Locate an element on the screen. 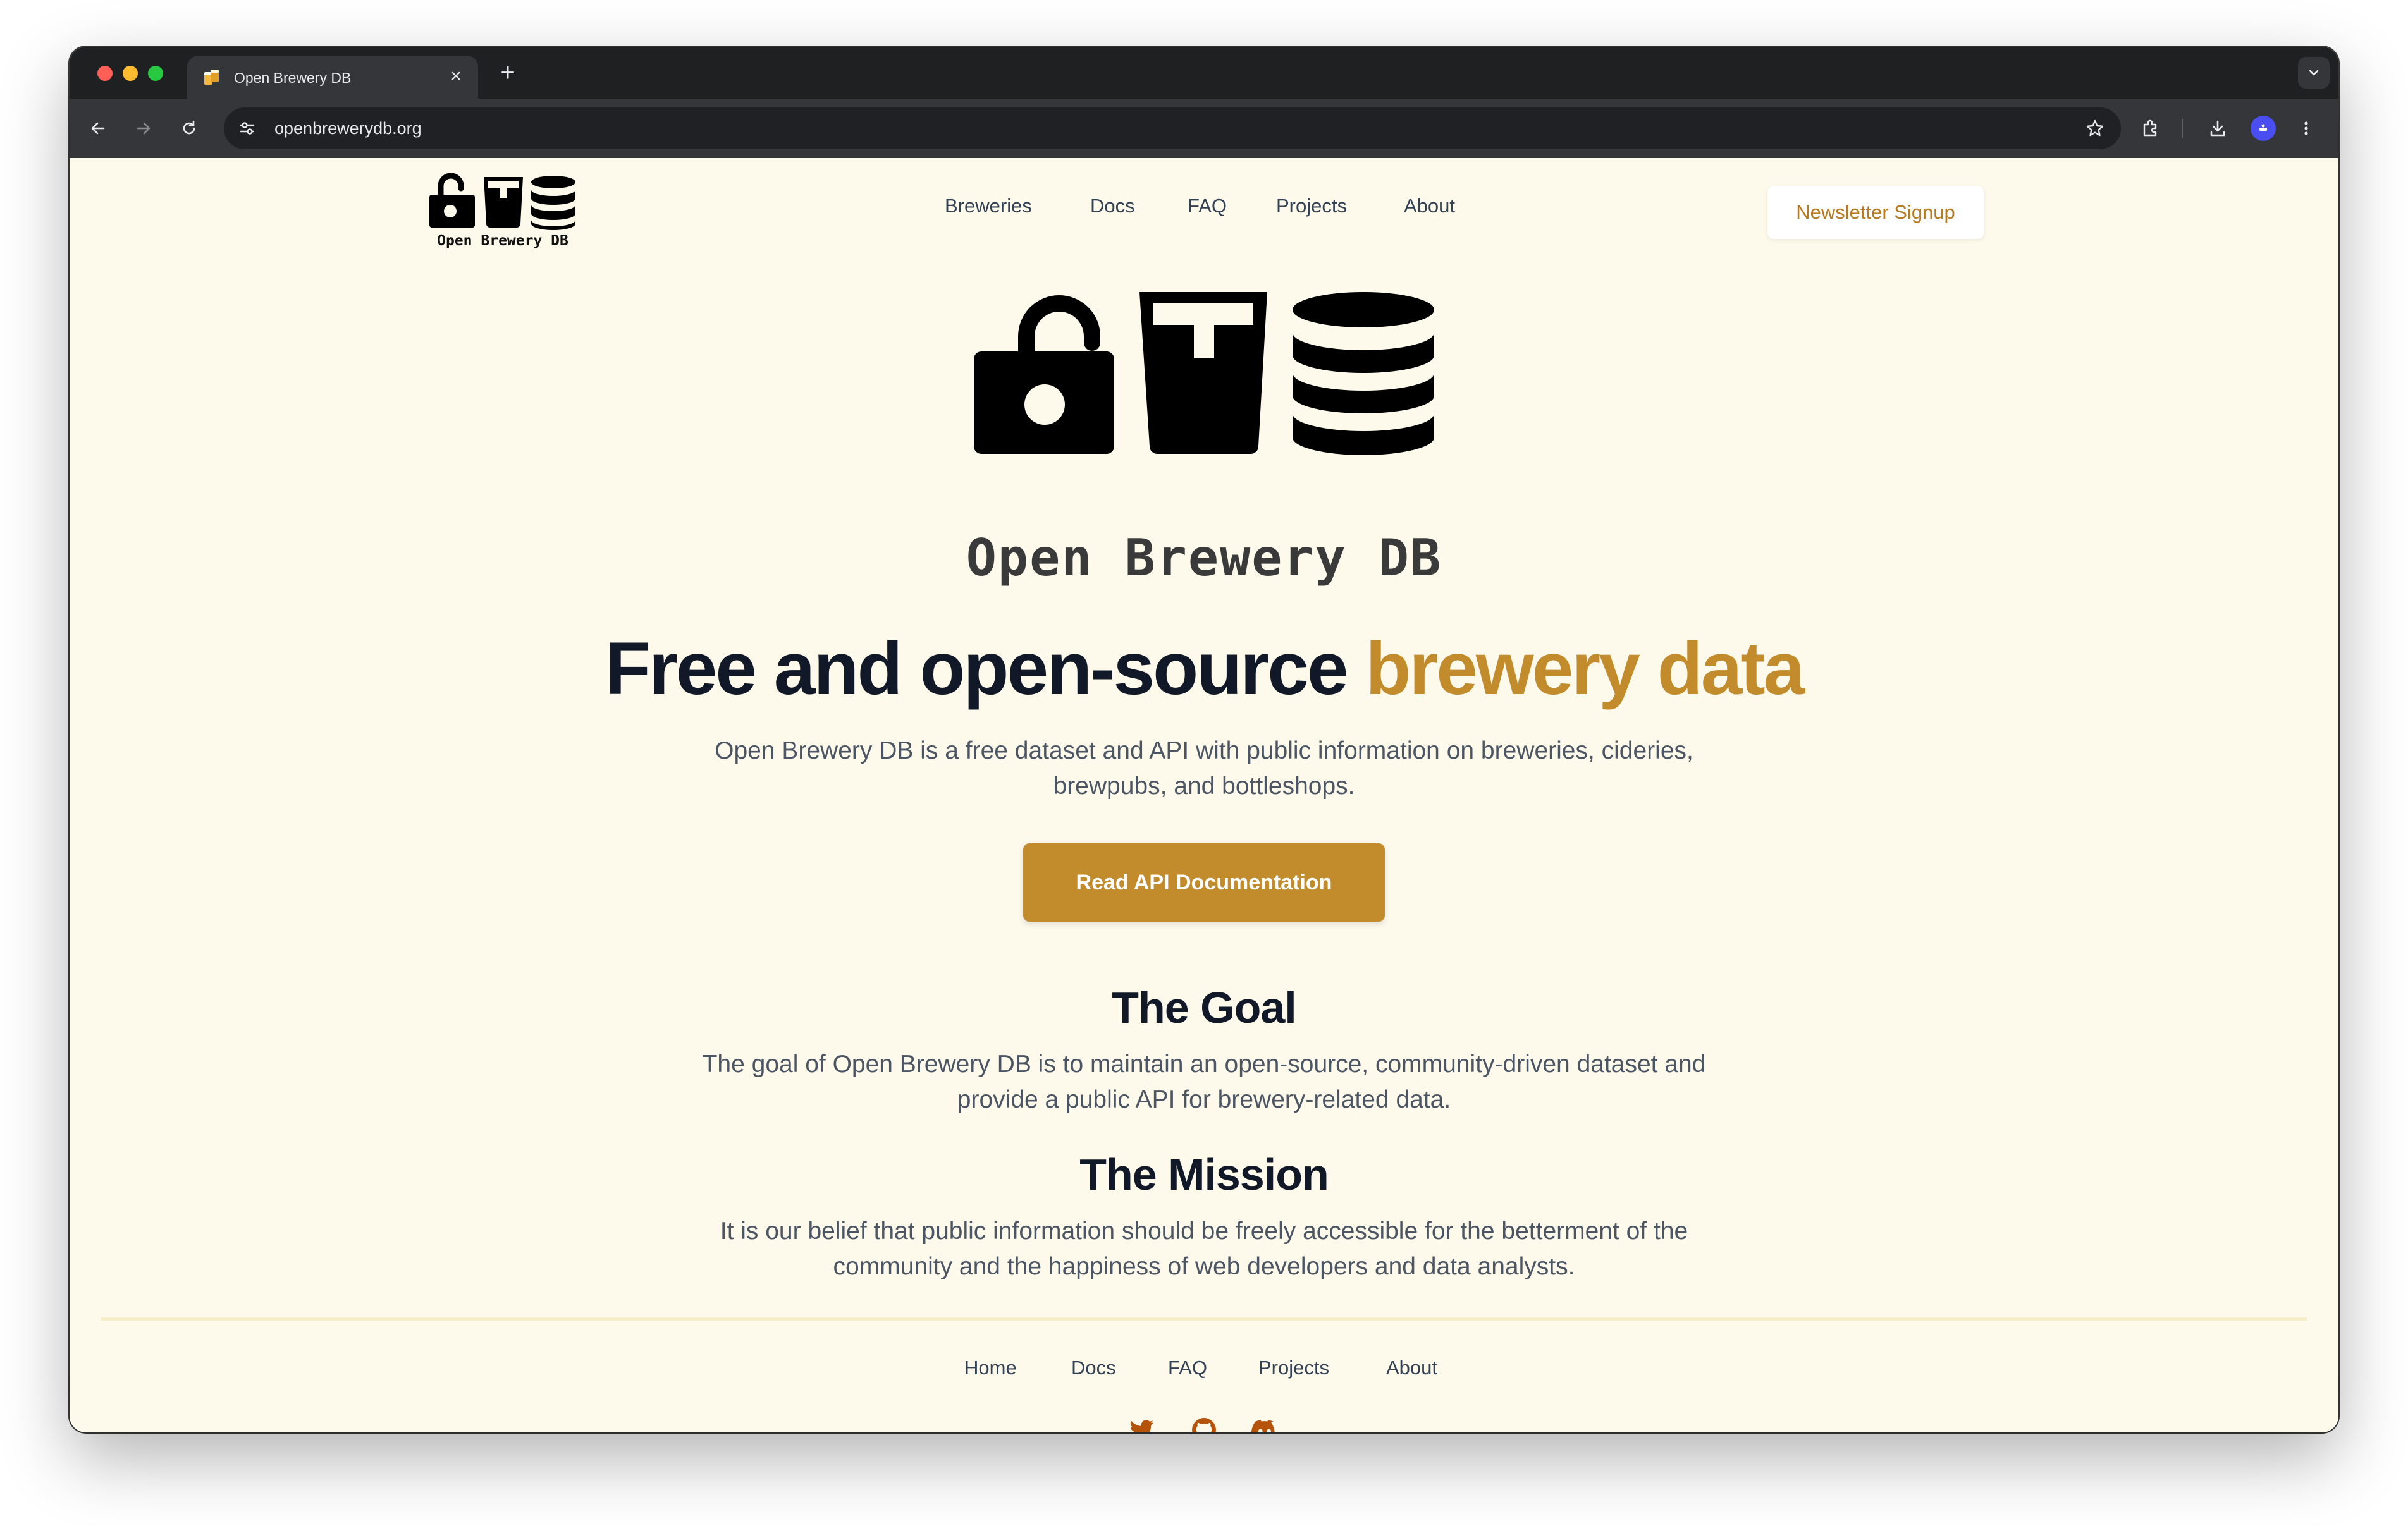 The width and height of the screenshot is (2408, 1526). nav-faq: FAQ is located at coordinates (1207, 206).